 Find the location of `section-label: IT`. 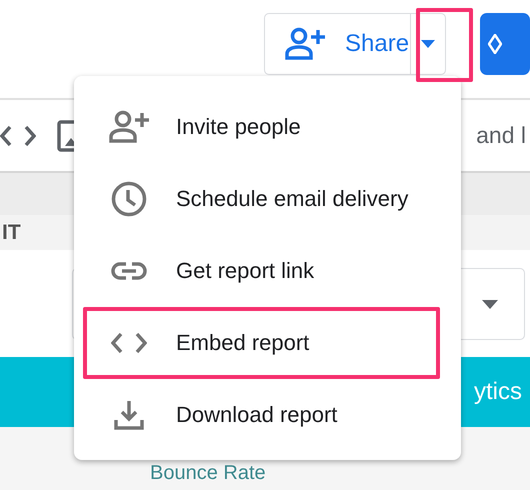

section-label: IT is located at coordinates (11, 232).